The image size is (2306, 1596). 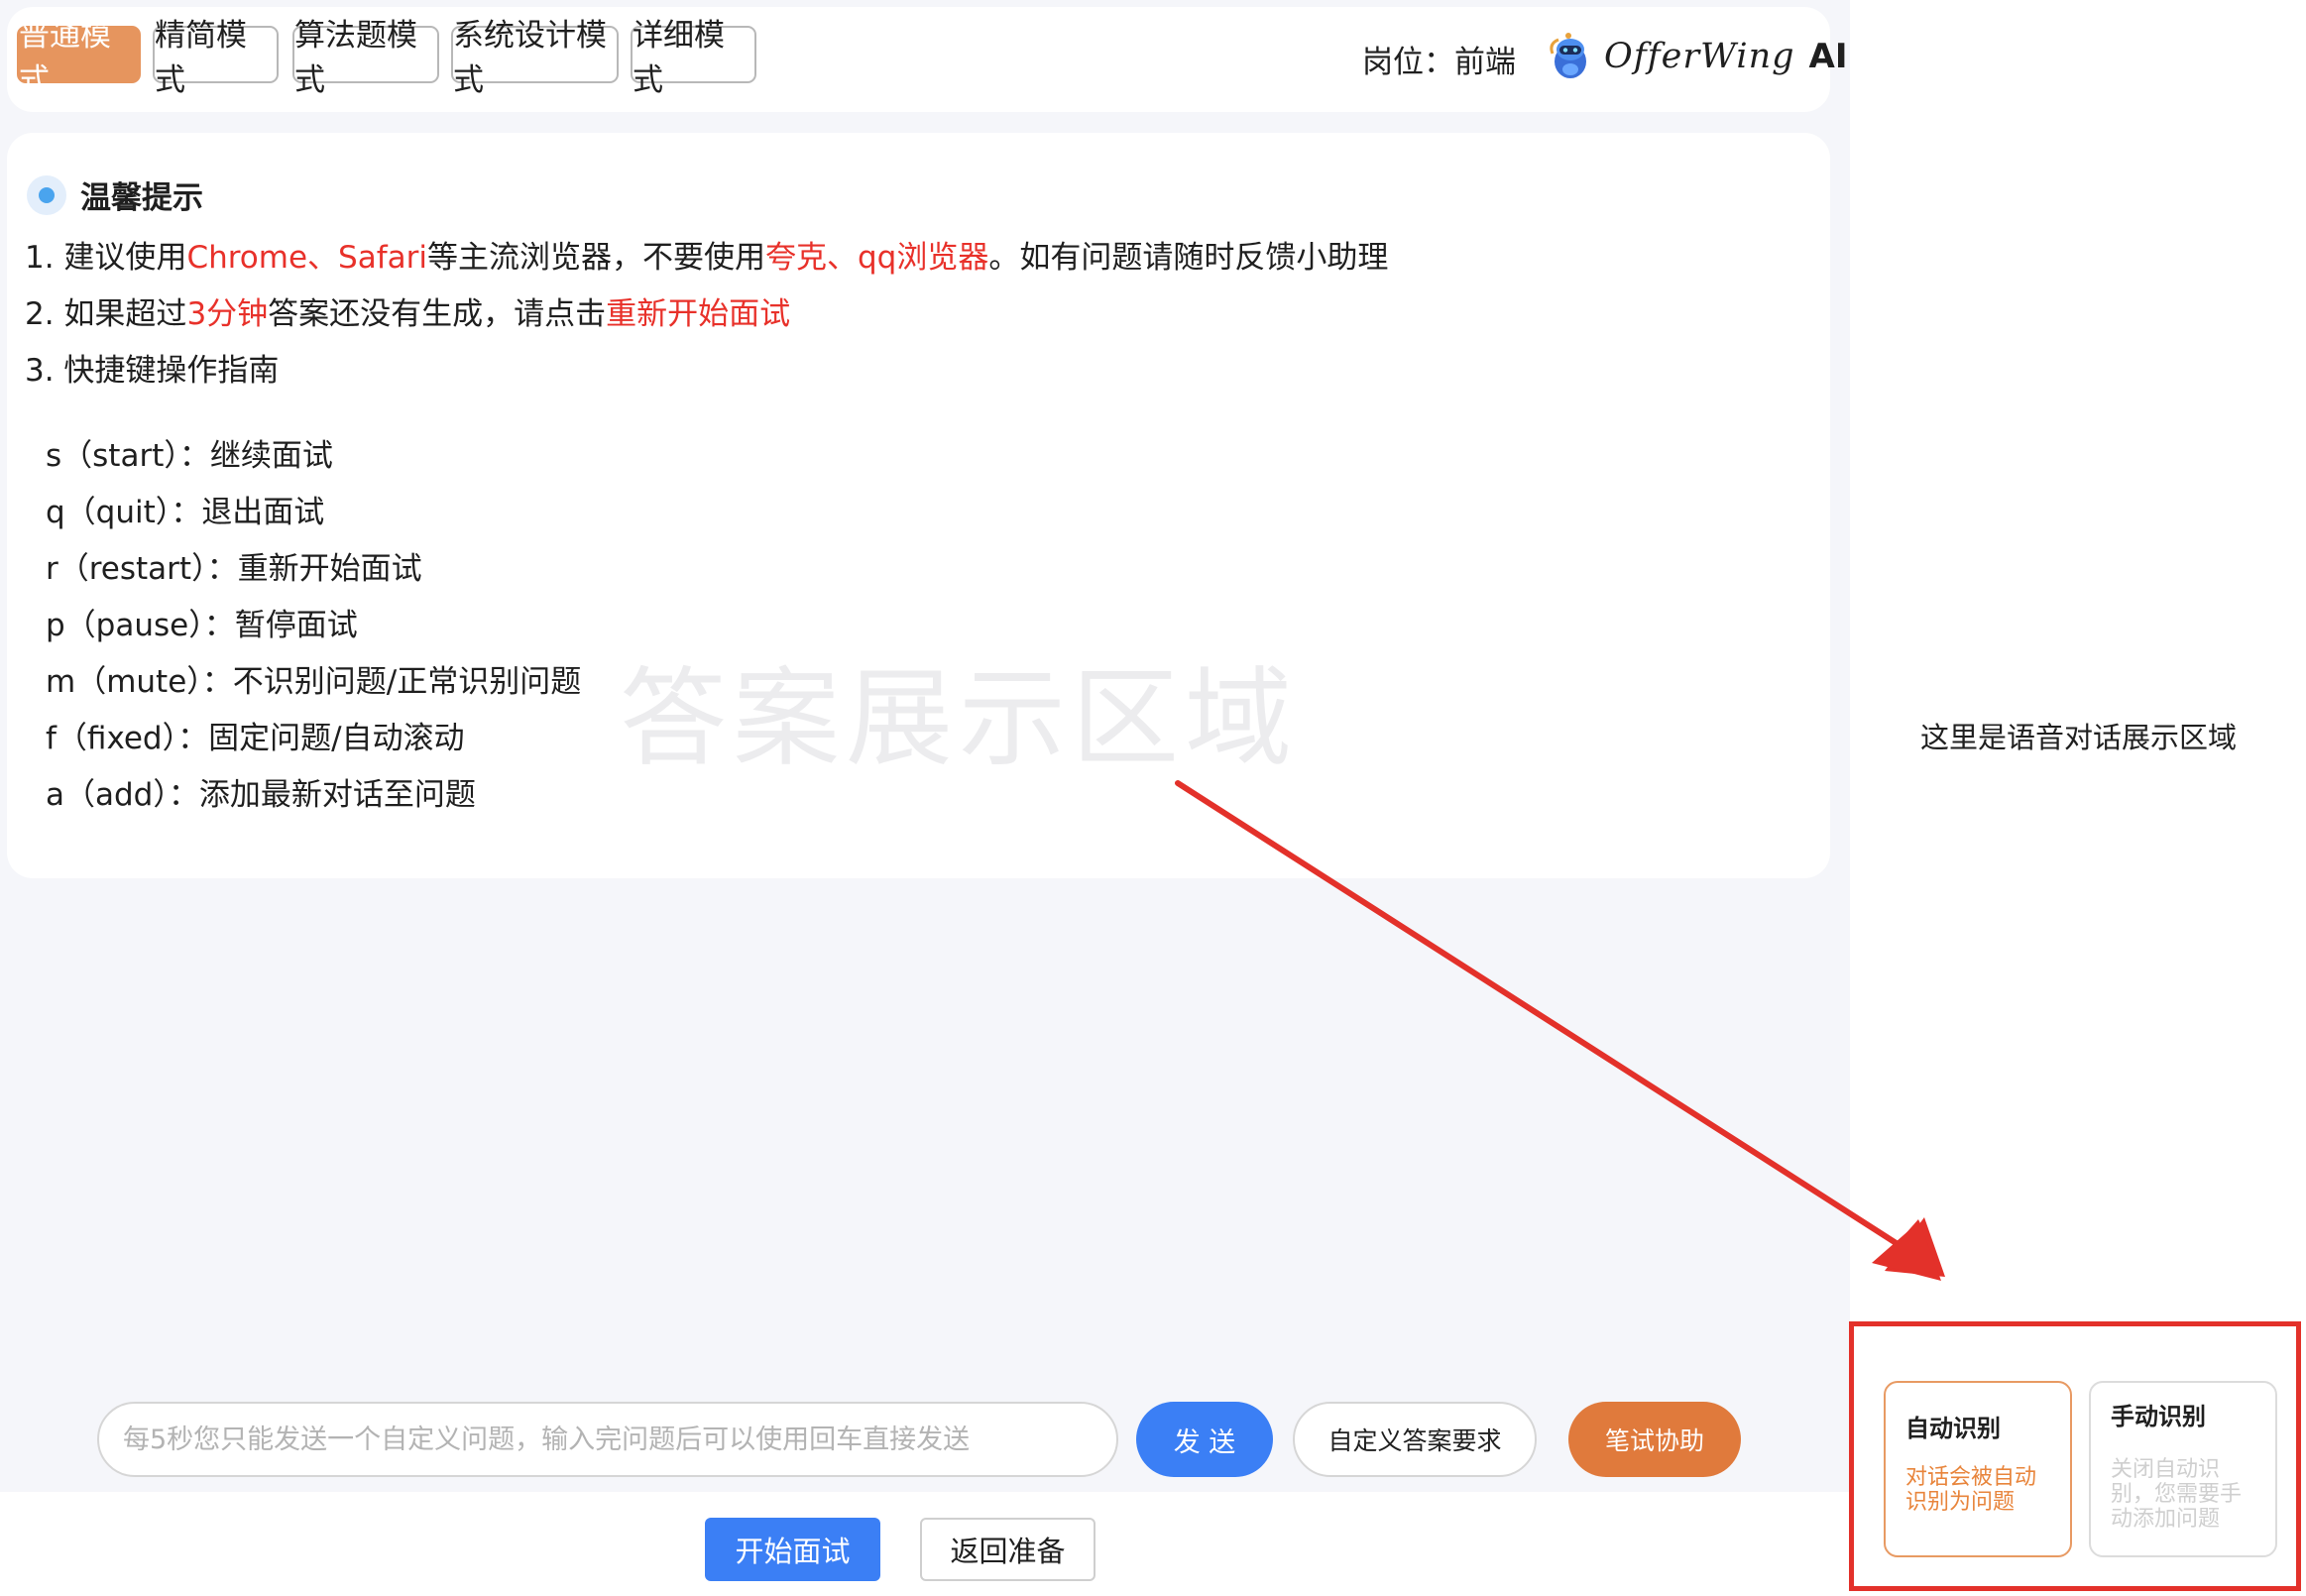 I want to click on mode-button-system-design: 系统设计模式, so click(x=535, y=58).